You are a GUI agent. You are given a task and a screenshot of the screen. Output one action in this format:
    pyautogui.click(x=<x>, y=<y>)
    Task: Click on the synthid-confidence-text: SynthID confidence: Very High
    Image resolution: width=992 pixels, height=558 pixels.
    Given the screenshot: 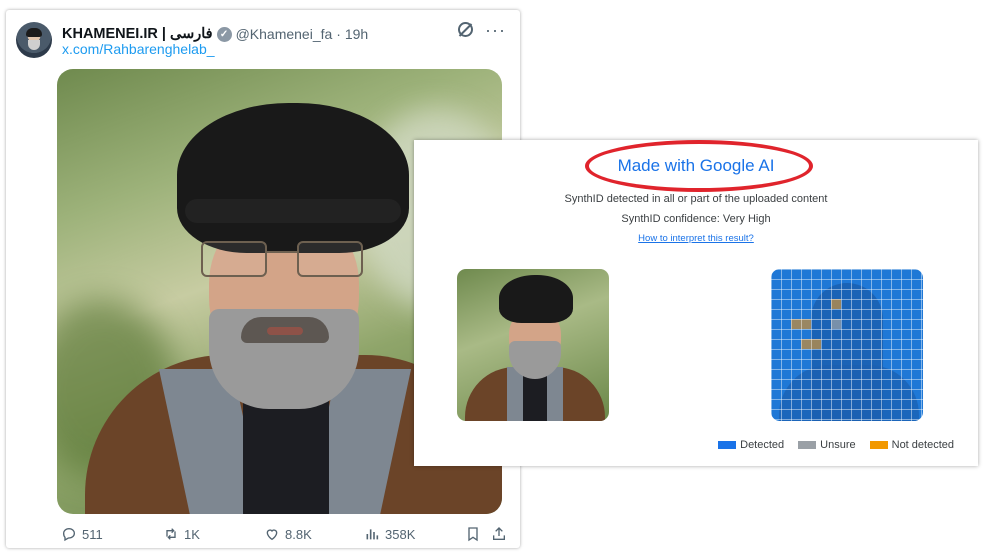 What is the action you would take?
    pyautogui.click(x=696, y=219)
    